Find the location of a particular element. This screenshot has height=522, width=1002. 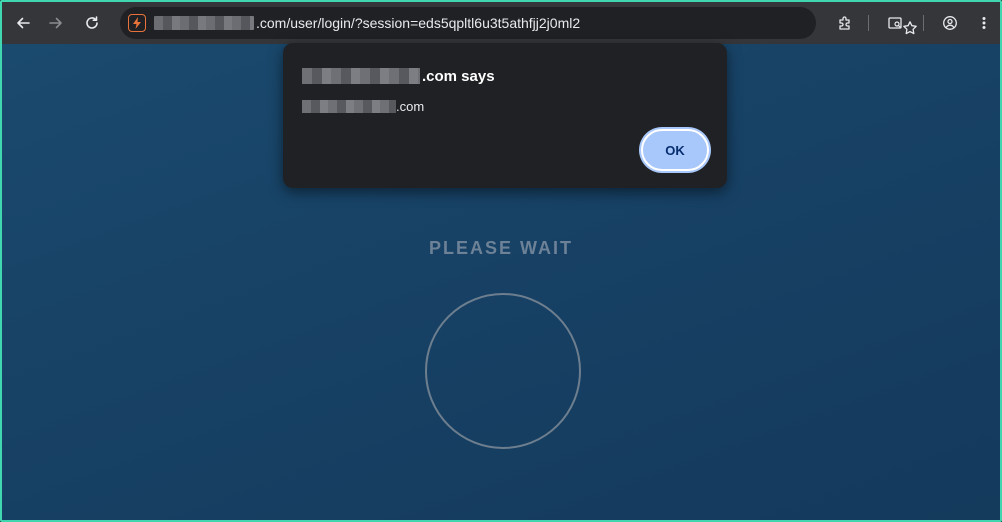

profile-button is located at coordinates (950, 23).